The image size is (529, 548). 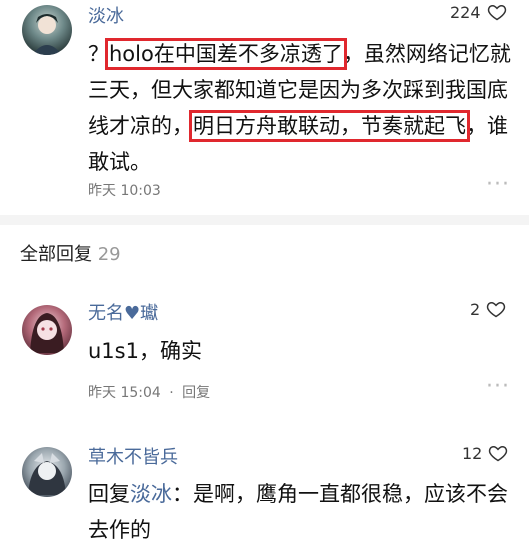 I want to click on replies-section-header: 全部回复 29, so click(x=70, y=253).